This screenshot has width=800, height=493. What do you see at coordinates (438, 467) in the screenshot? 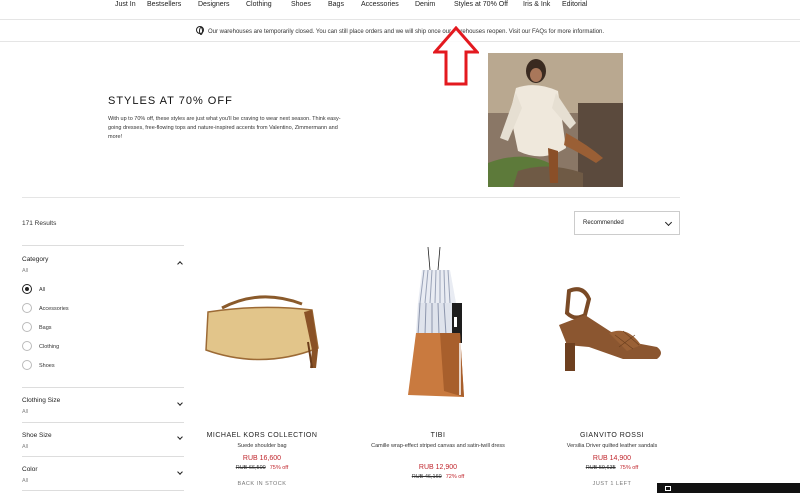
I see `product-price: RUB 12,900` at bounding box center [438, 467].